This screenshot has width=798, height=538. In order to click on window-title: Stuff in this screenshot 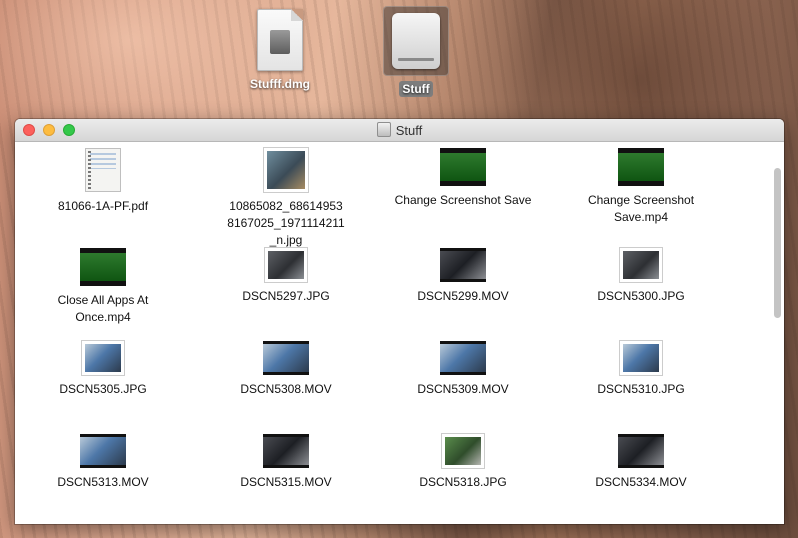, I will do `click(399, 130)`.